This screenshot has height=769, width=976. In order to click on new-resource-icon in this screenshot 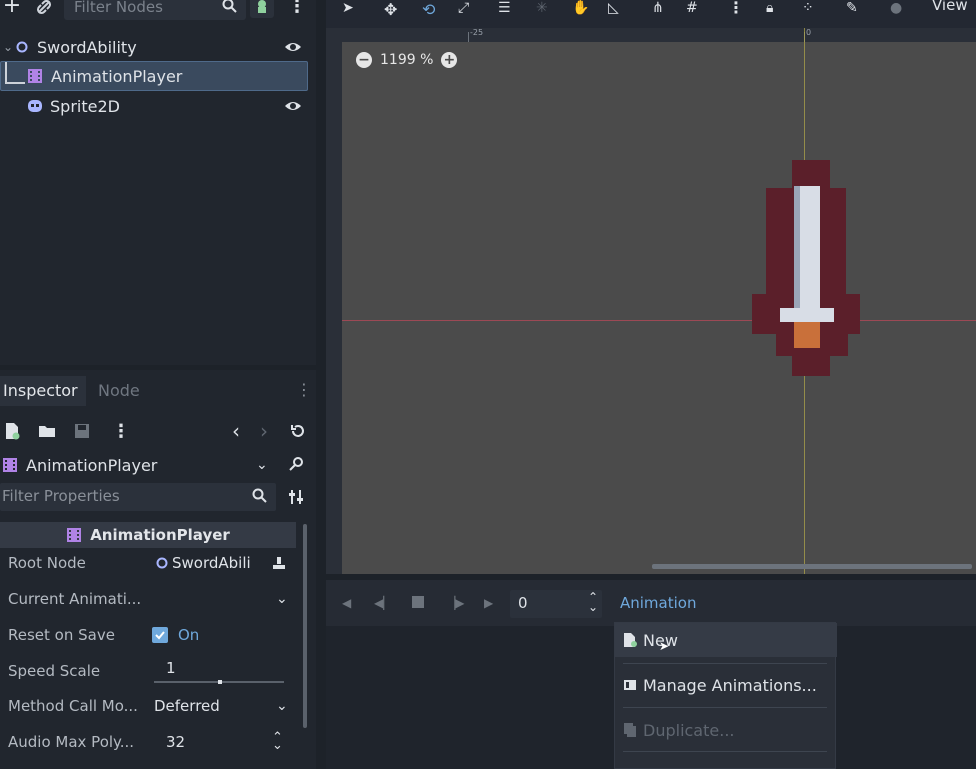, I will do `click(12, 431)`.